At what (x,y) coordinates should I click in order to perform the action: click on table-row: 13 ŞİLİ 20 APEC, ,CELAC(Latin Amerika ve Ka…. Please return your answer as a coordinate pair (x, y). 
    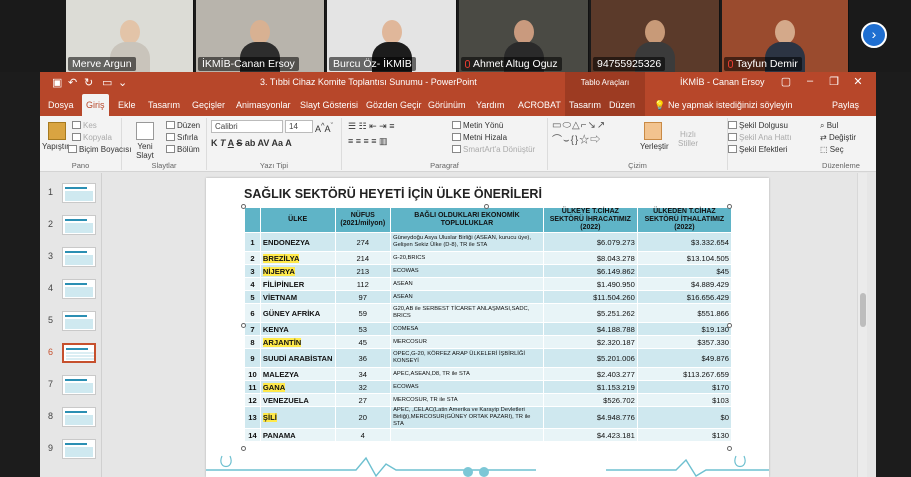
    Looking at the image, I should click on (488, 417).